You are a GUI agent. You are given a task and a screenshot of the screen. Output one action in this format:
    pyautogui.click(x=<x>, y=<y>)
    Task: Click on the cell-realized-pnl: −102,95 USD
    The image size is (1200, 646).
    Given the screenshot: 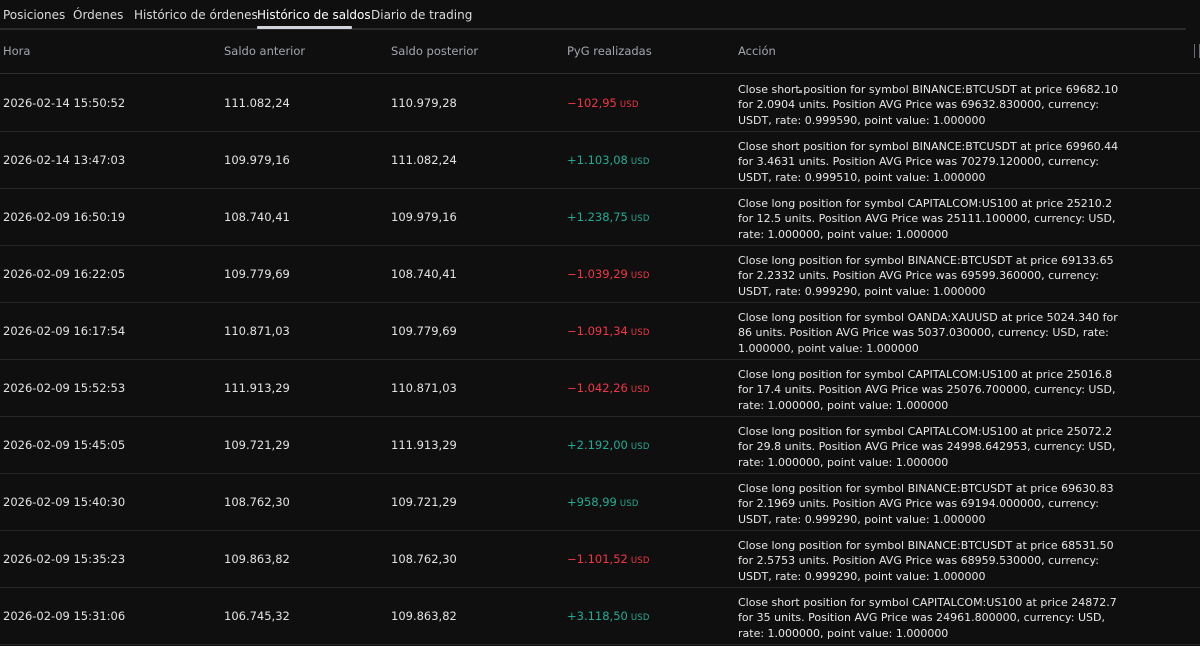 What is the action you would take?
    pyautogui.click(x=603, y=103)
    